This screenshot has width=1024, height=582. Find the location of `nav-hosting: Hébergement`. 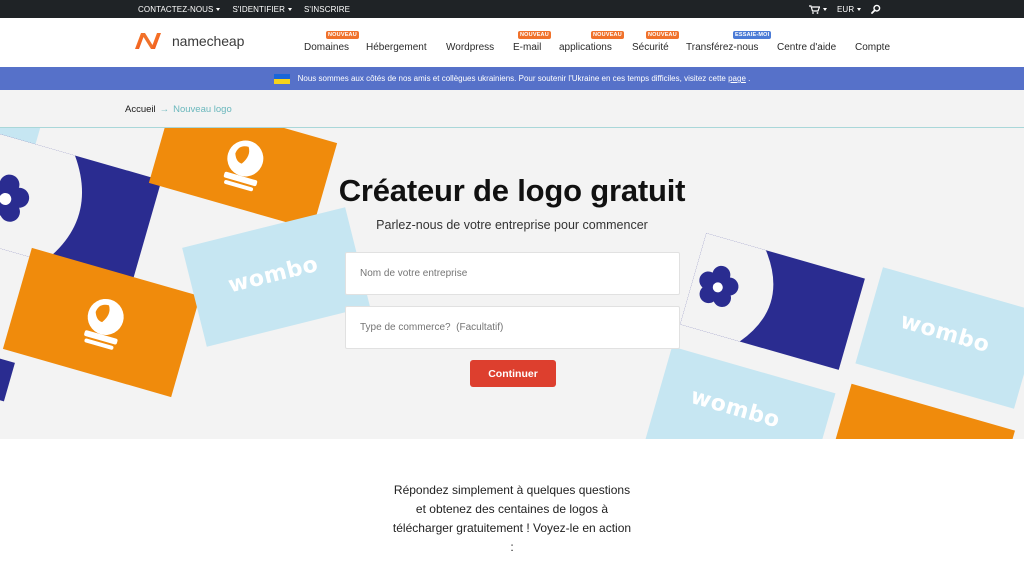

nav-hosting: Hébergement is located at coordinates (396, 47).